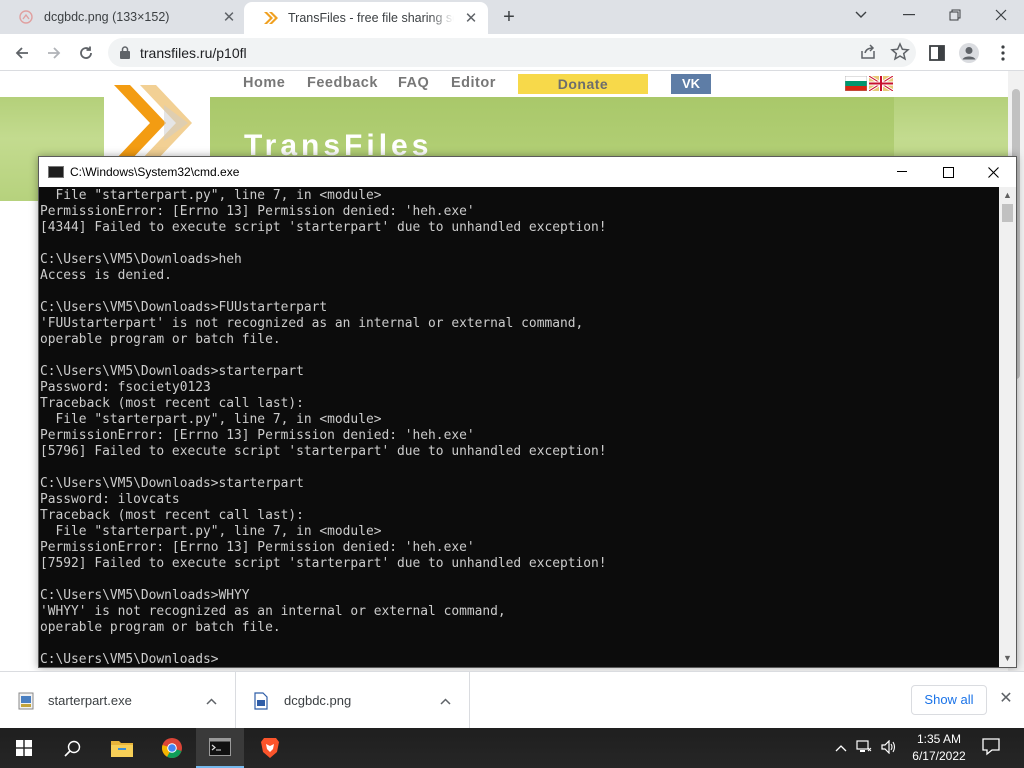  I want to click on close-download-bar-icon: ✕, so click(1006, 699).